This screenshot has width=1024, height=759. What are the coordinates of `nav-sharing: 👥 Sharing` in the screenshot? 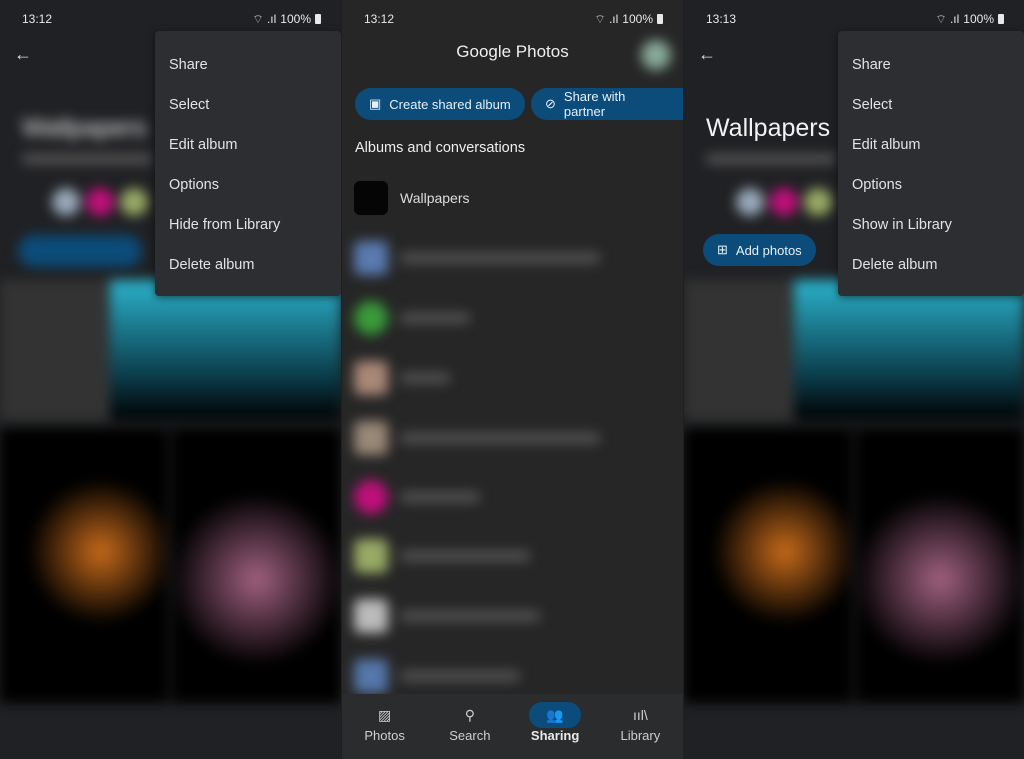 It's located at (555, 726).